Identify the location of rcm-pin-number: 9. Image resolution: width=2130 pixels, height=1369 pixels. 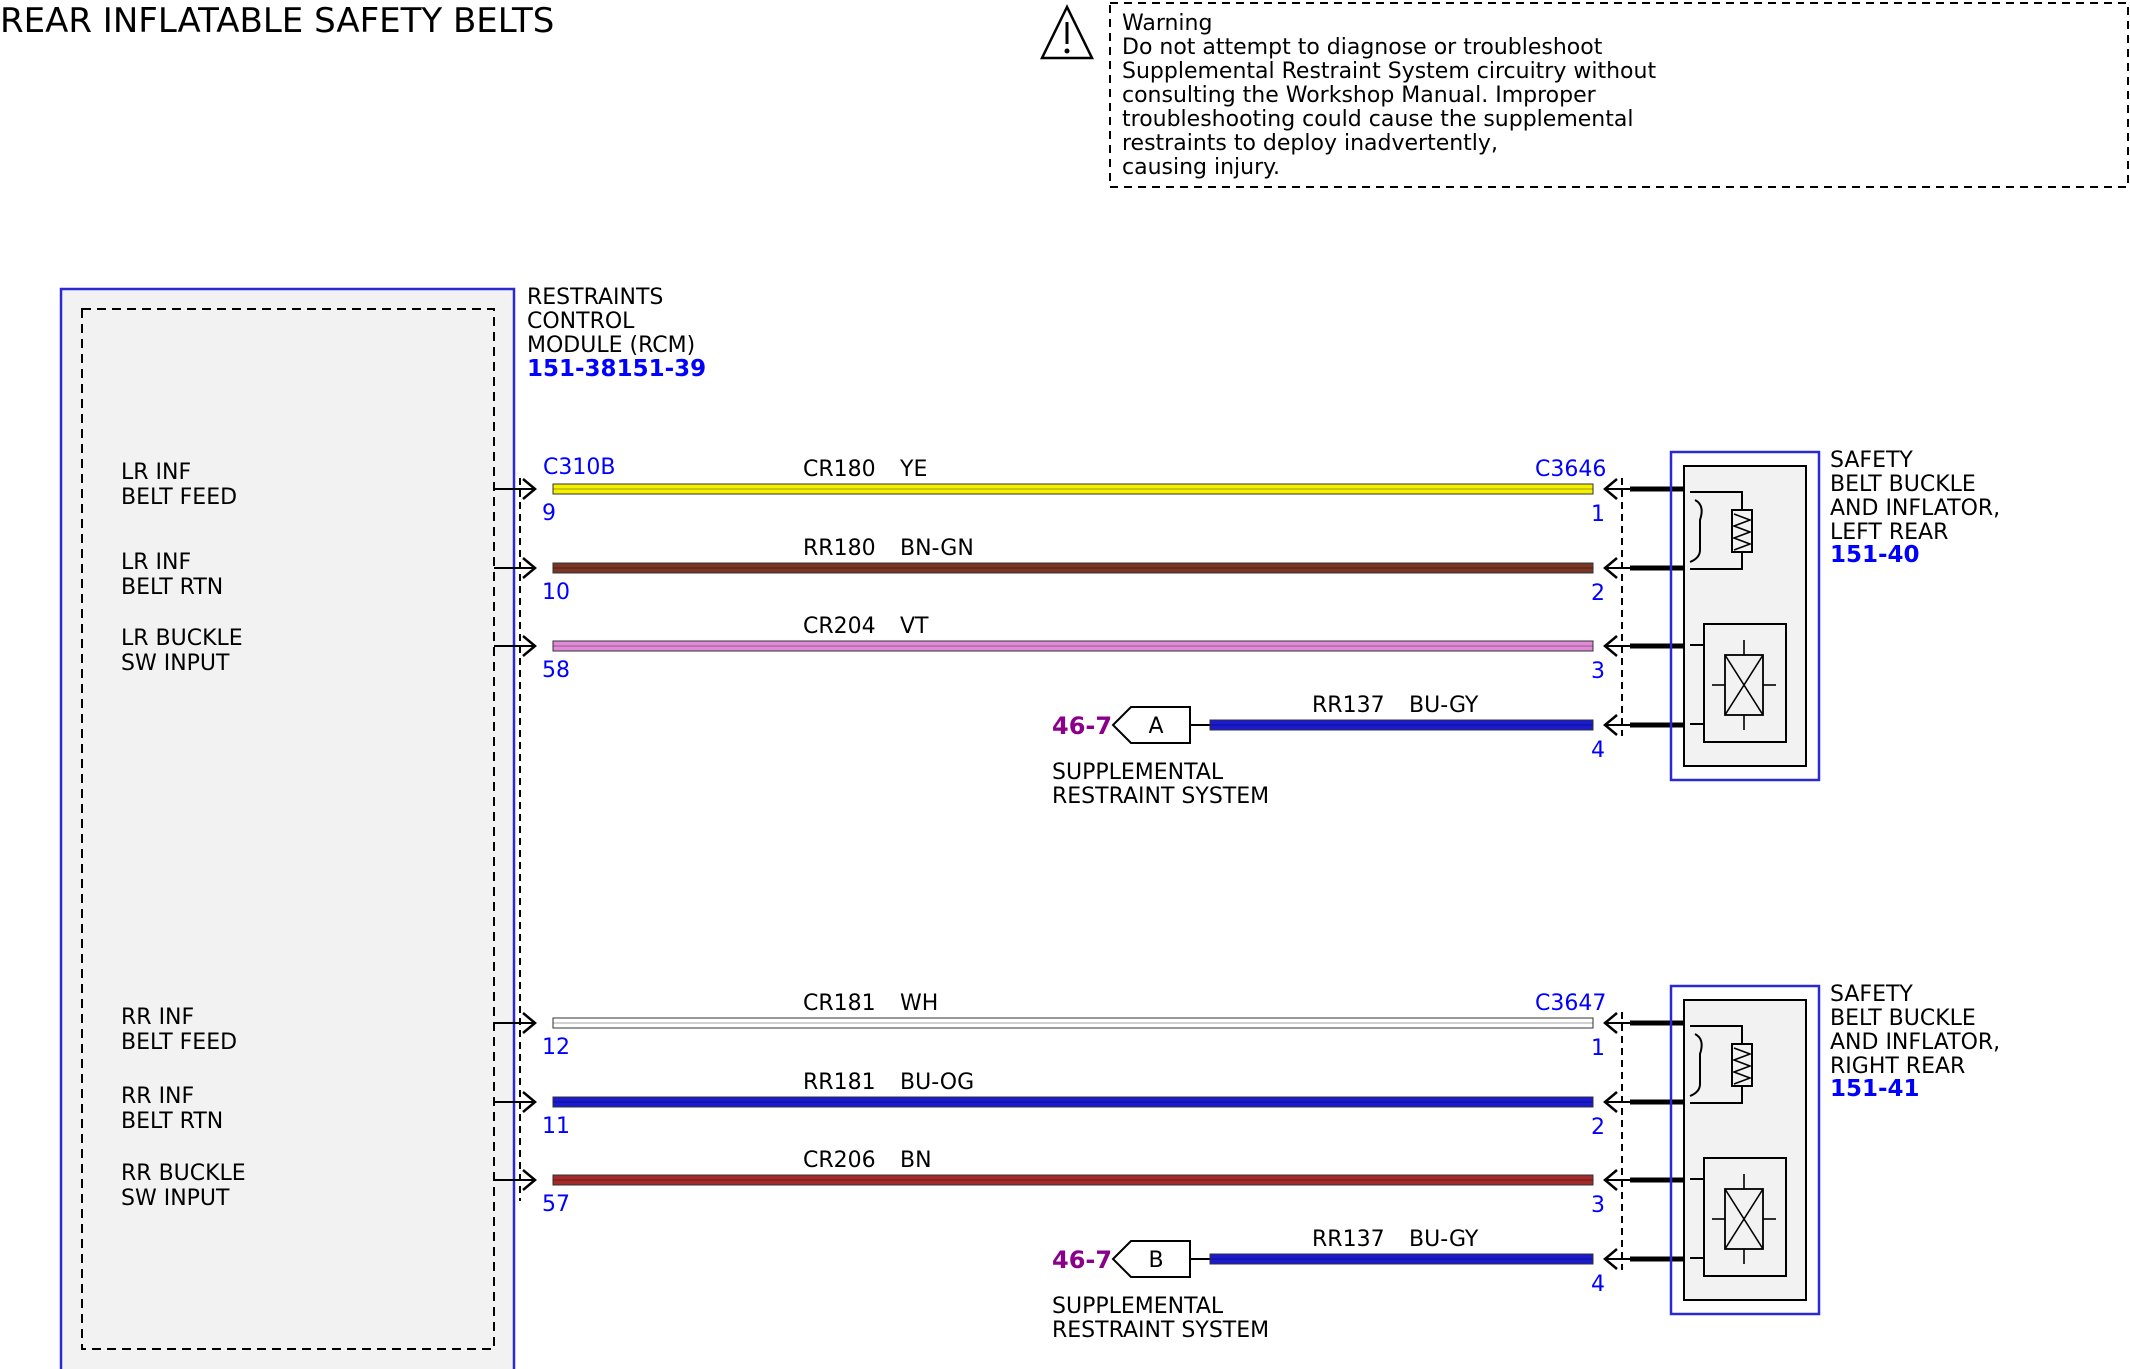
(549, 513).